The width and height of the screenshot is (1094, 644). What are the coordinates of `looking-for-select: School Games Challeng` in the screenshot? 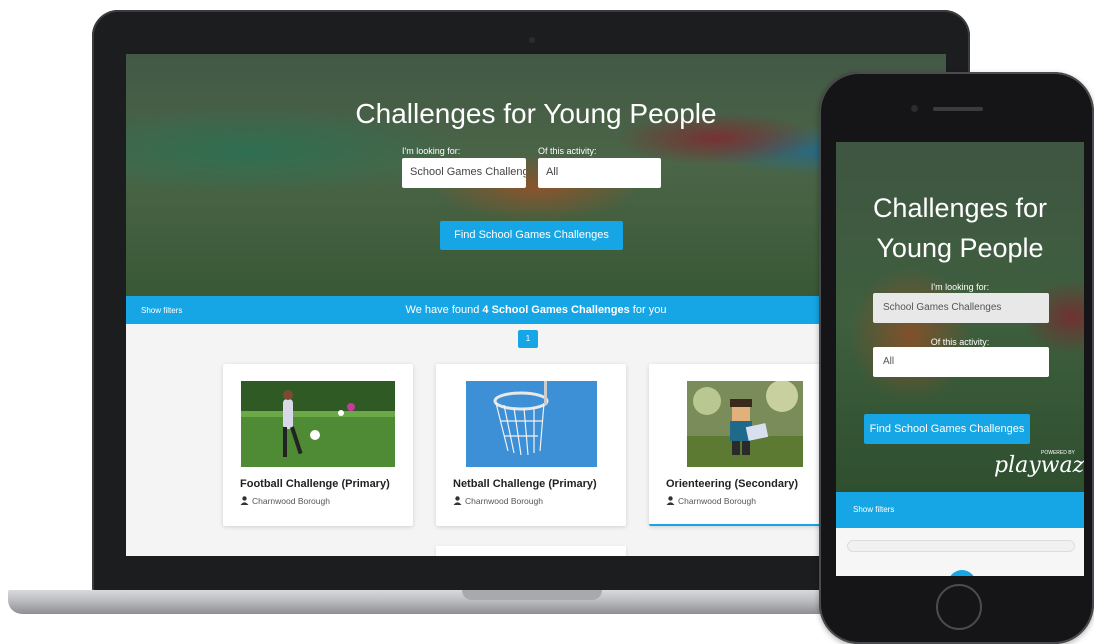 It's located at (464, 173).